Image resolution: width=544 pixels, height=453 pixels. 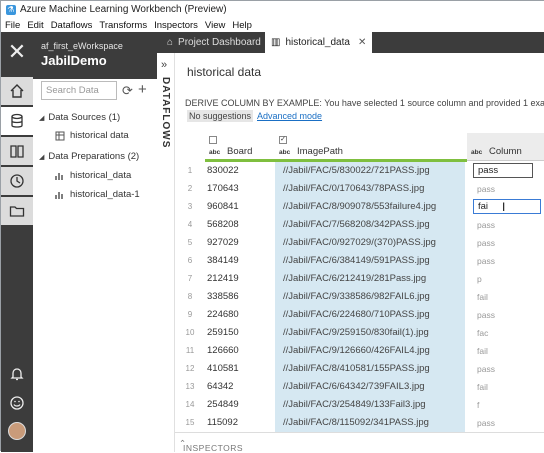 I want to click on close-icon: ✕, so click(x=17, y=52).